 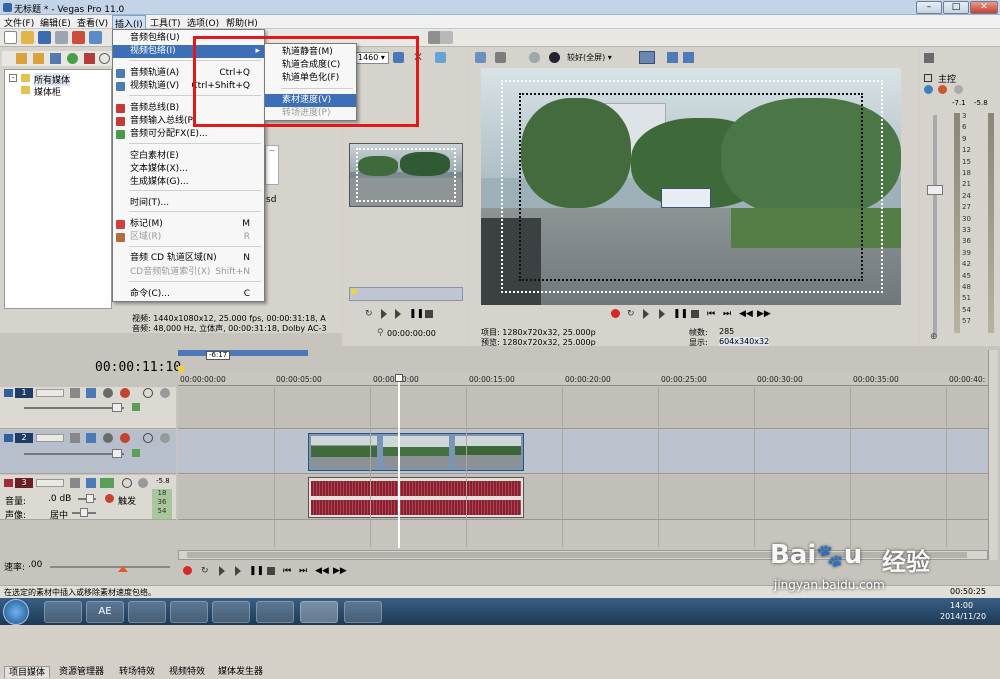 I want to click on previous-frame-icon: ⏮, so click(x=712, y=314).